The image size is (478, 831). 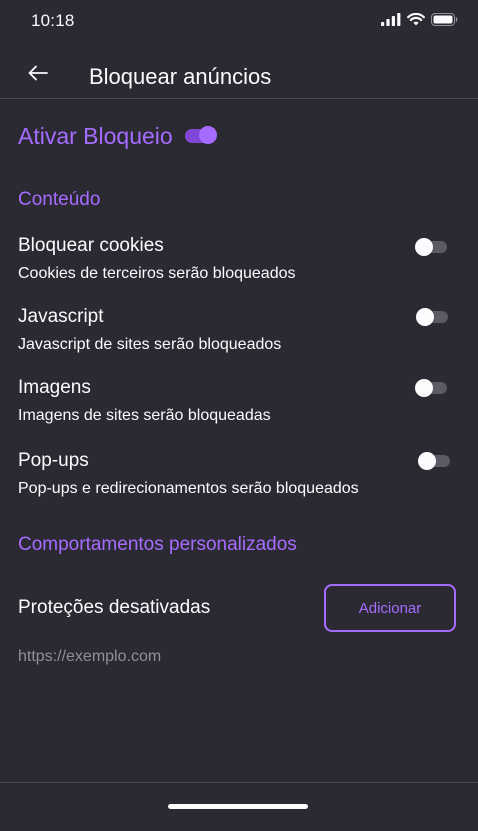 What do you see at coordinates (157, 273) in the screenshot?
I see `setting-description: Cookies de terceiros serão bloqueados` at bounding box center [157, 273].